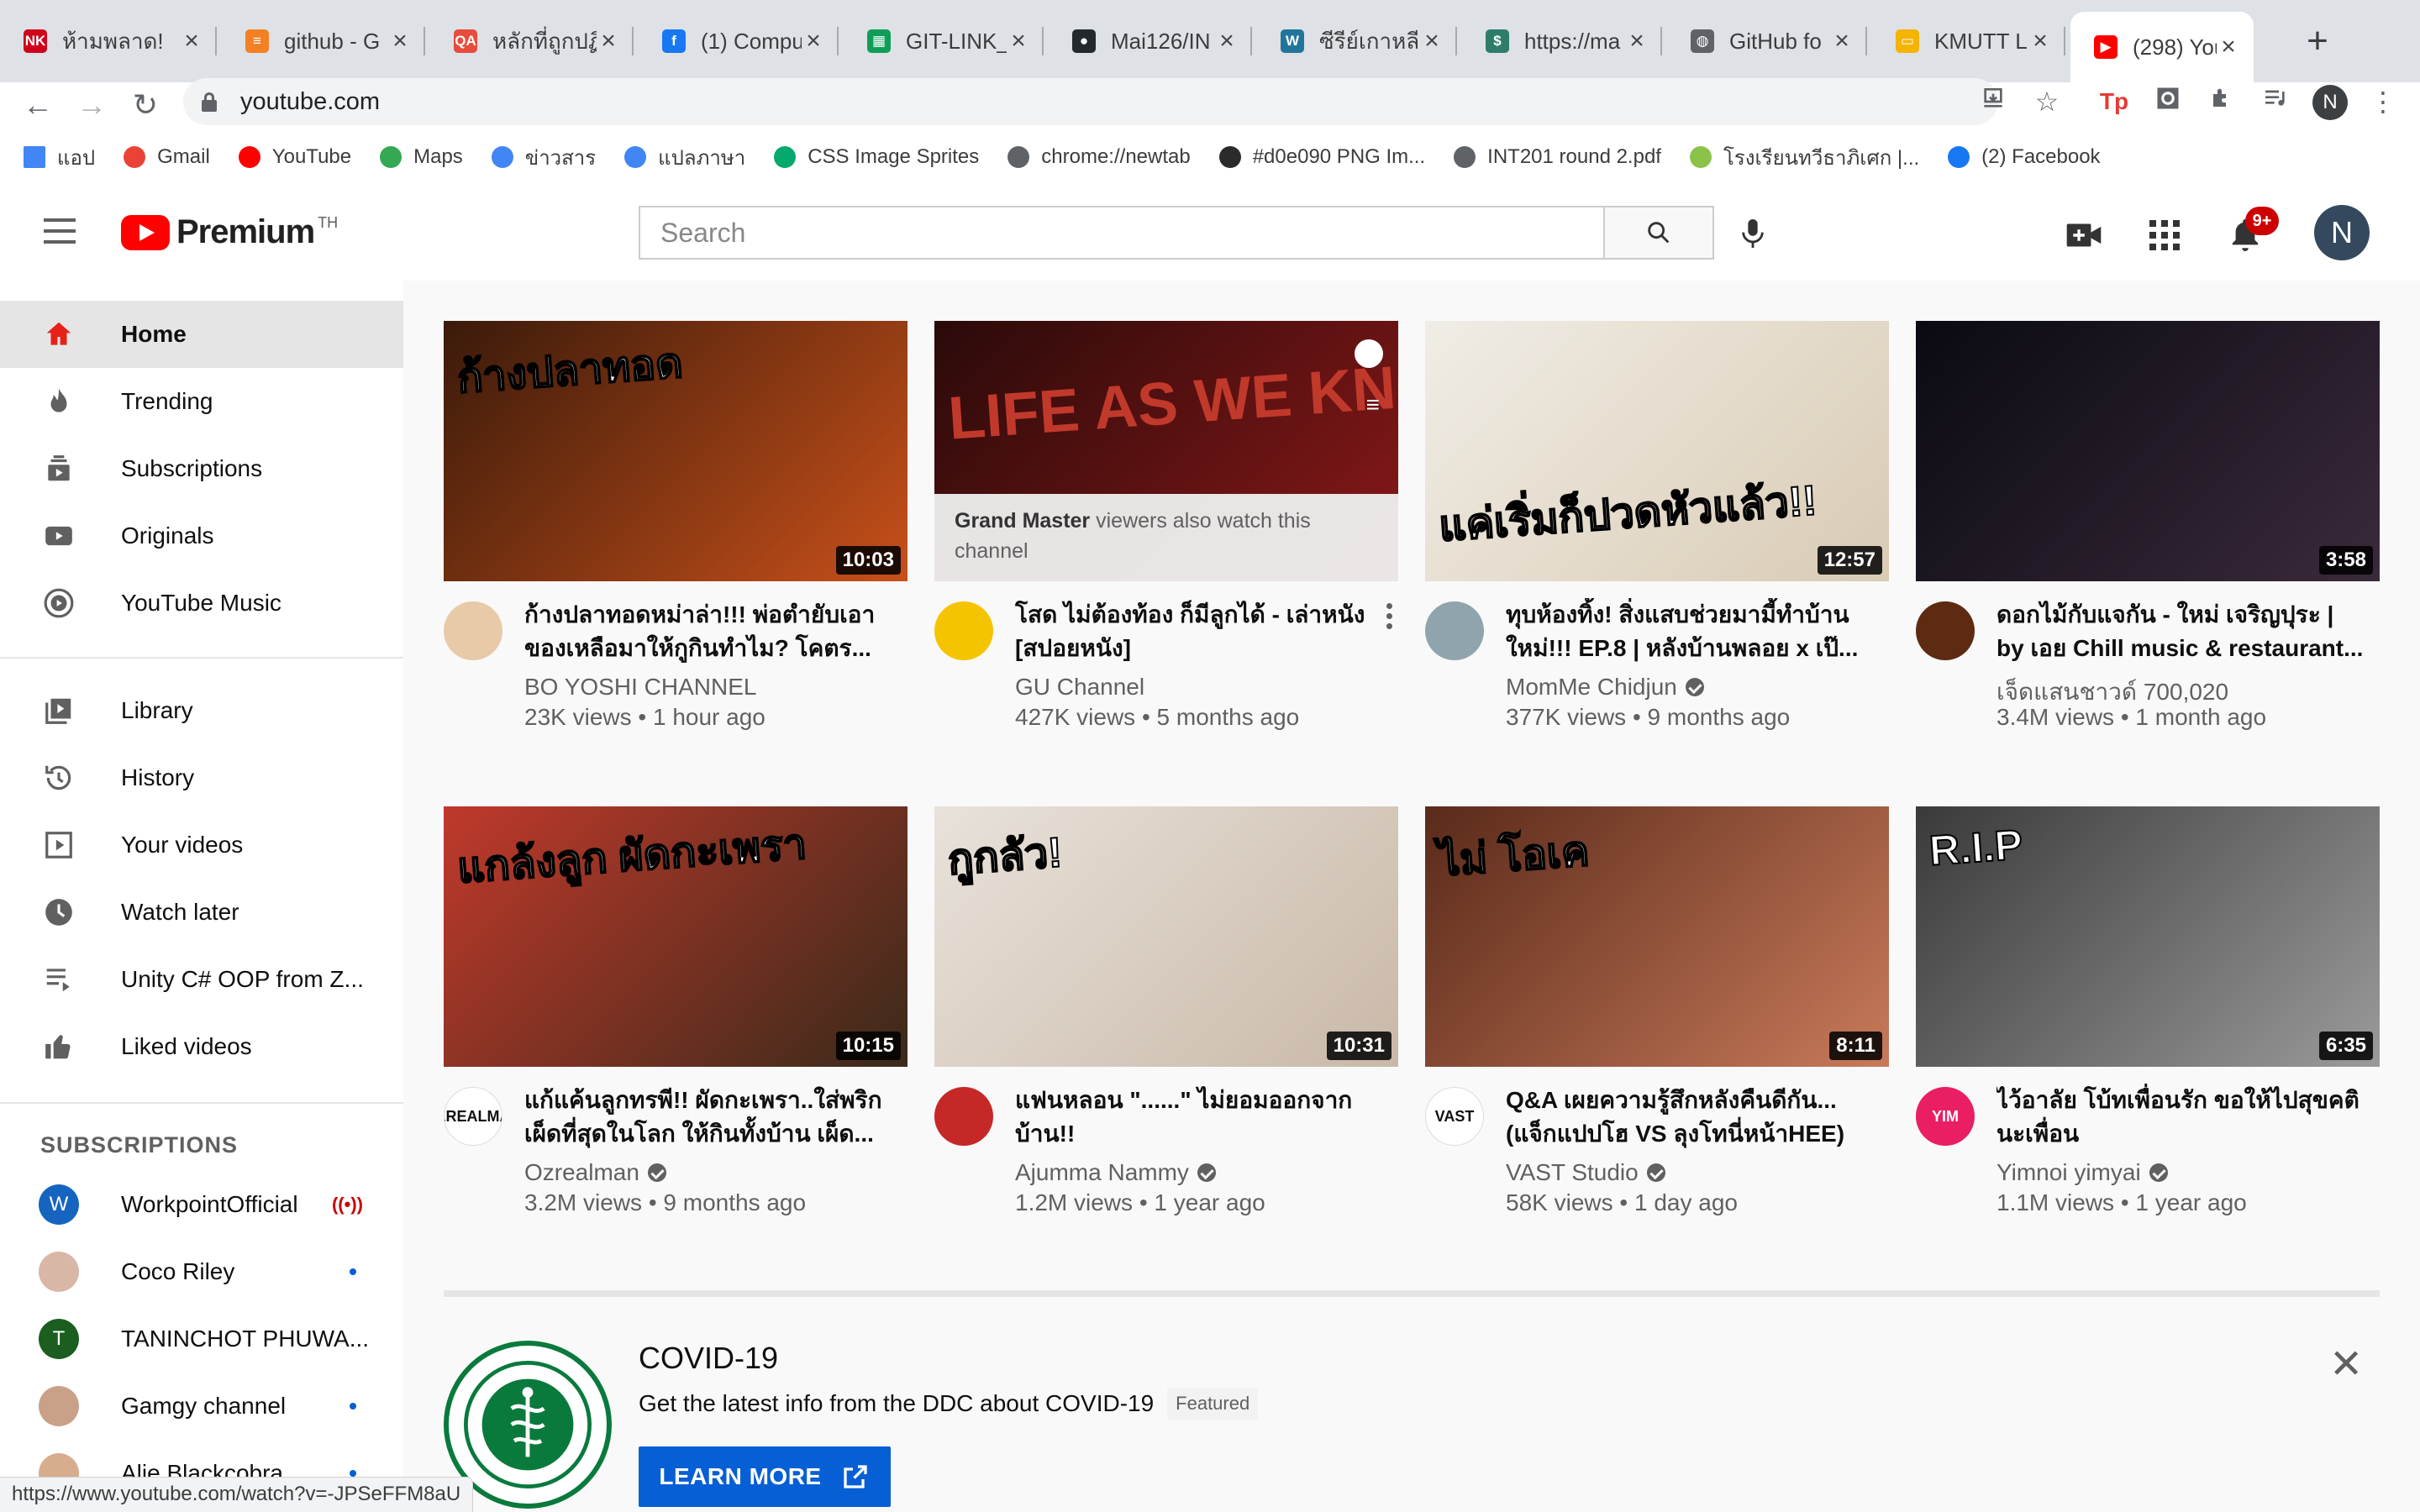 This screenshot has width=2420, height=1512. I want to click on sidebar-item-history: History, so click(202, 777).